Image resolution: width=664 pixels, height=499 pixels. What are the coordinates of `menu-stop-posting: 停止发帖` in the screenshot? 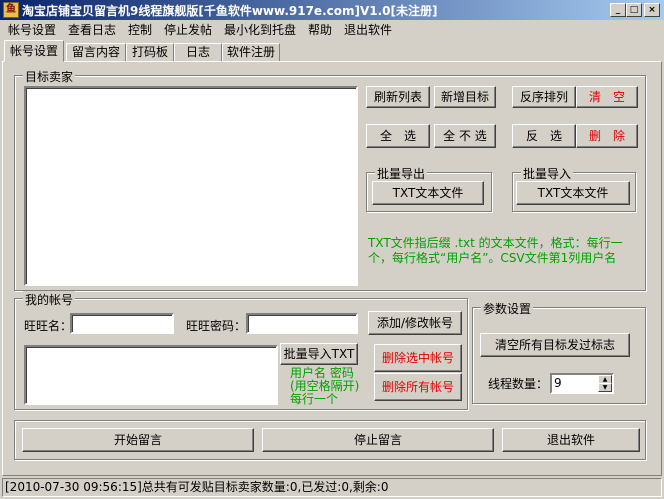 It's located at (188, 30).